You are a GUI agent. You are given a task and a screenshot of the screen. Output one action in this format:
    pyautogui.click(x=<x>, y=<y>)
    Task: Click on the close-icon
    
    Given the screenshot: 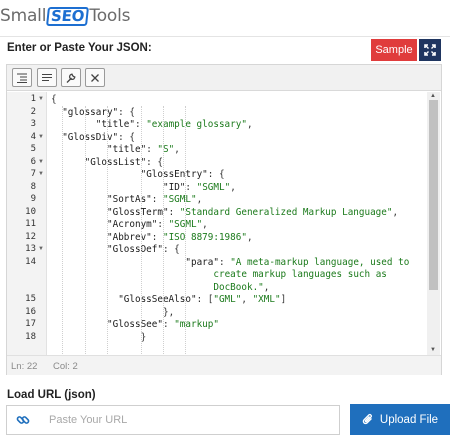 What is the action you would take?
    pyautogui.click(x=95, y=77)
    